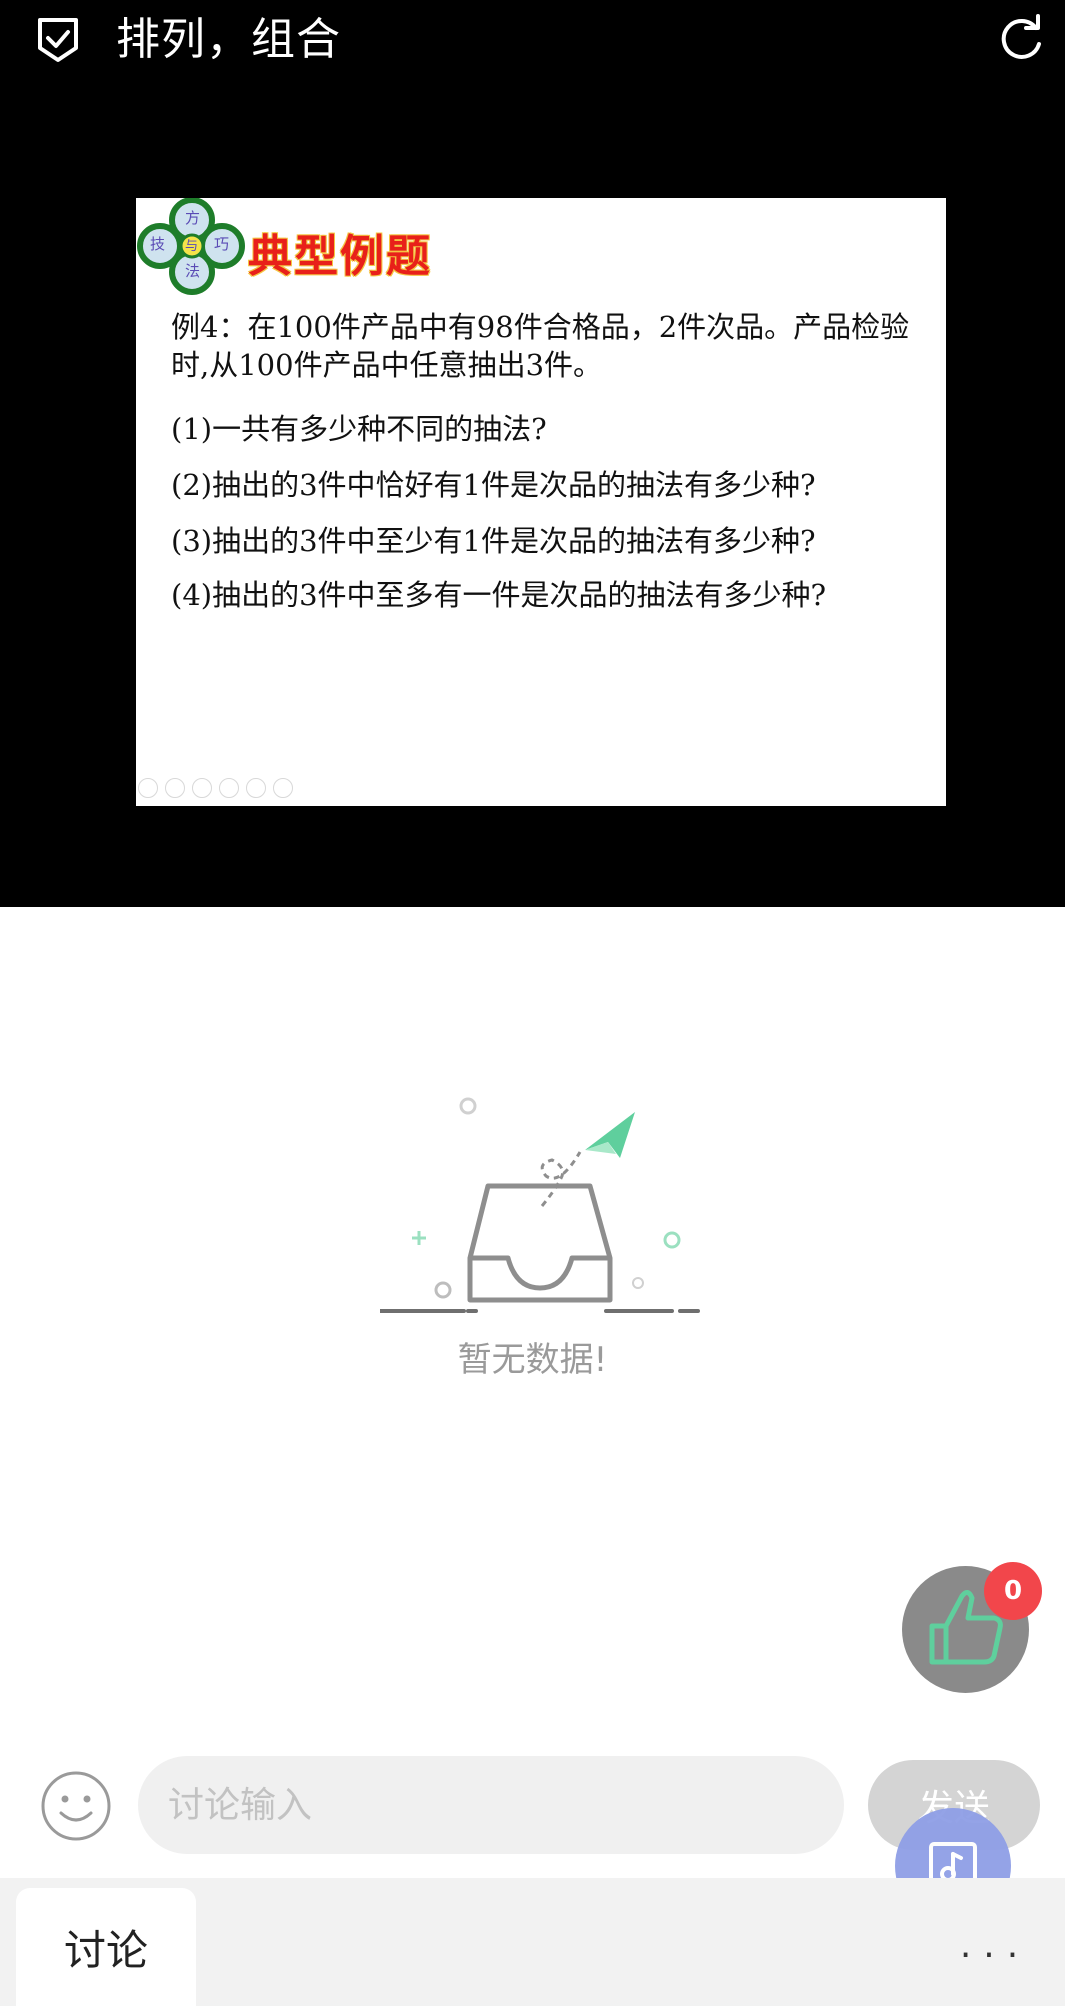 Image resolution: width=1065 pixels, height=2006 pixels. I want to click on tab-discussion: 讨论, so click(106, 1947).